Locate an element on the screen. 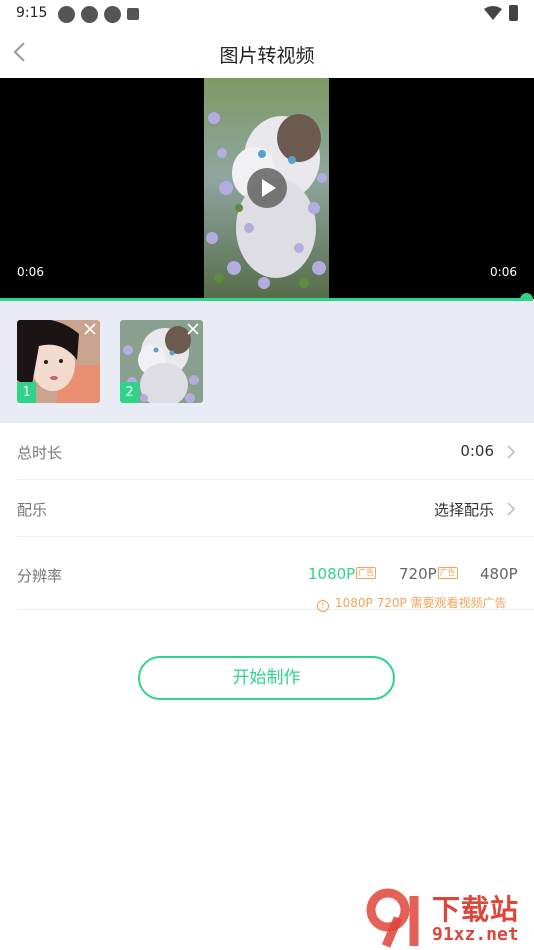 The height and width of the screenshot is (950, 534). resolution-note-text: 1080P 720P 需要观看视频广告 is located at coordinates (421, 603).